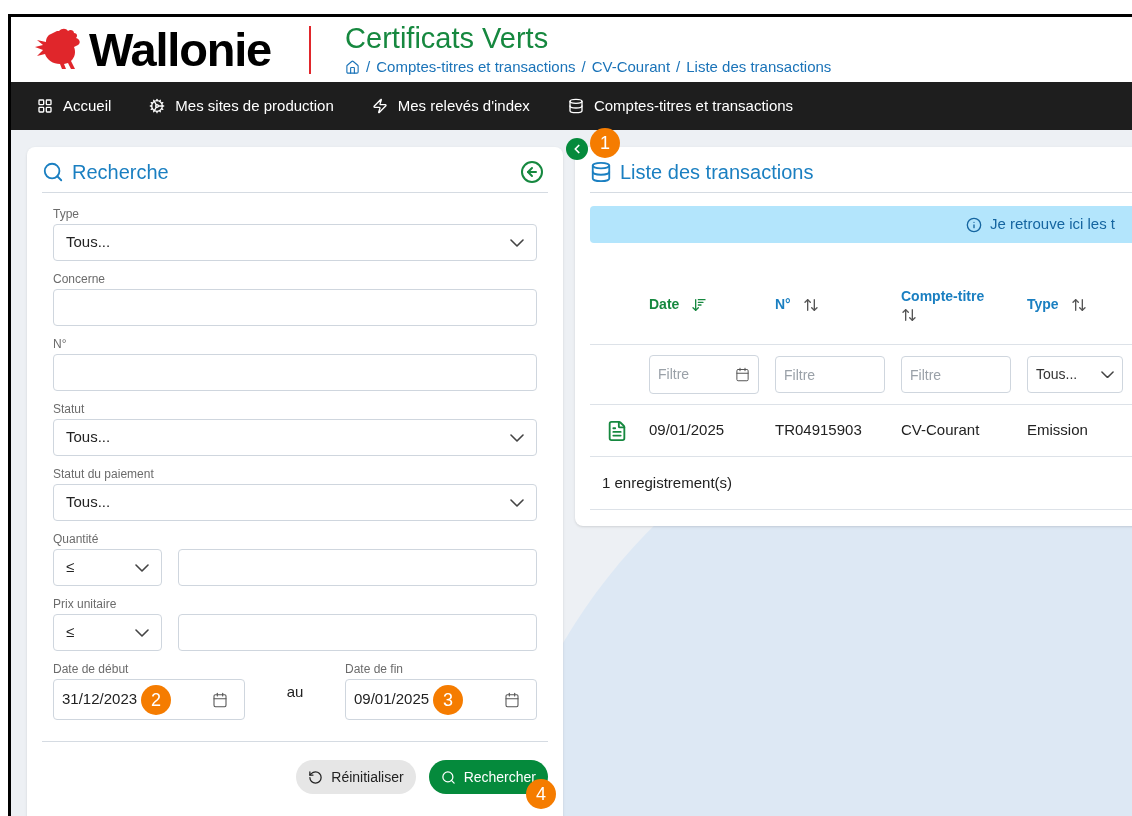  I want to click on field-label: Quantité, so click(76, 539).